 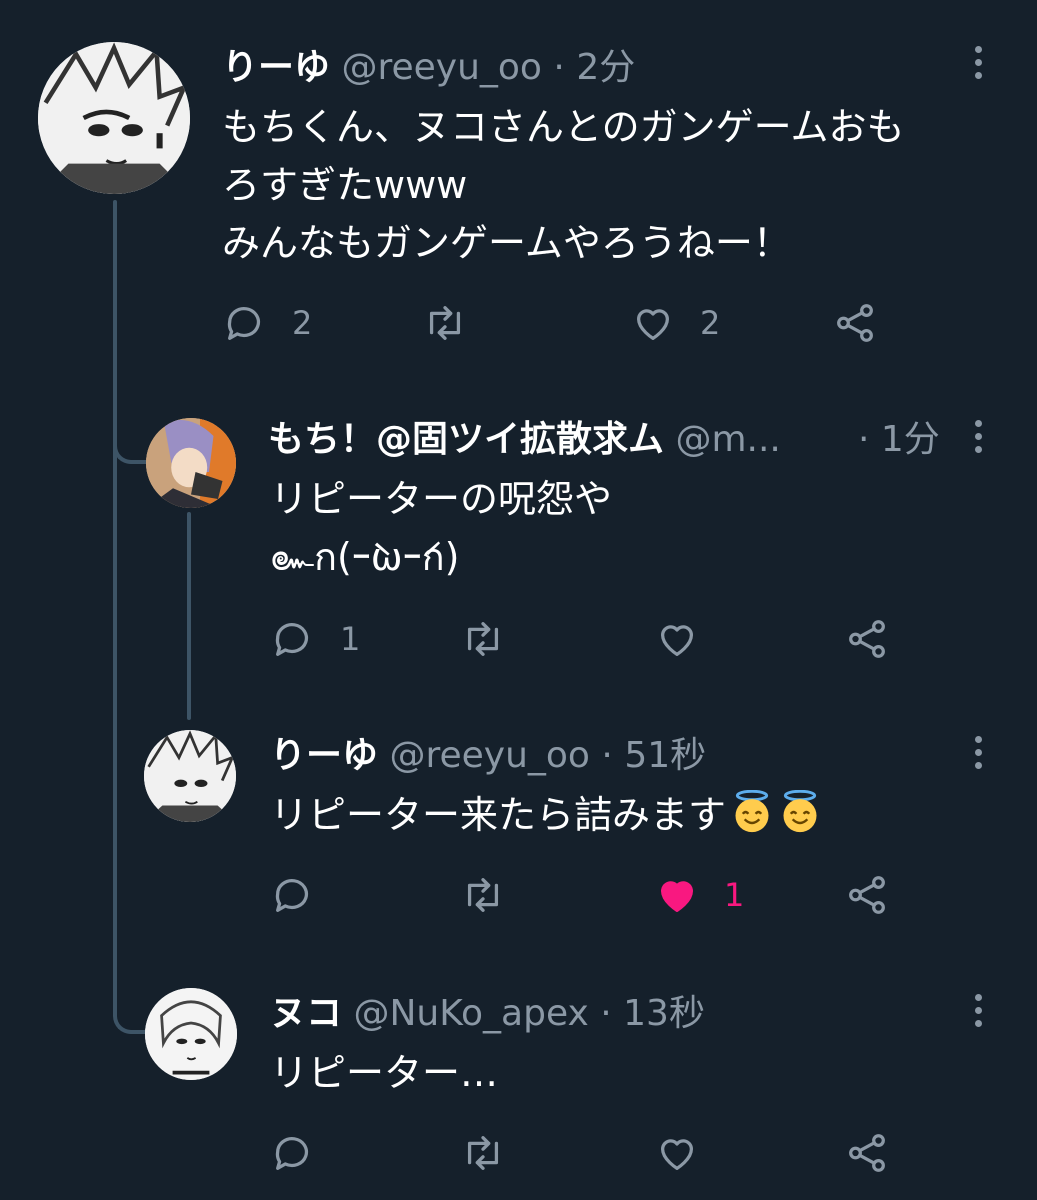 What do you see at coordinates (664, 1013) in the screenshot?
I see `timestamp: 13秒` at bounding box center [664, 1013].